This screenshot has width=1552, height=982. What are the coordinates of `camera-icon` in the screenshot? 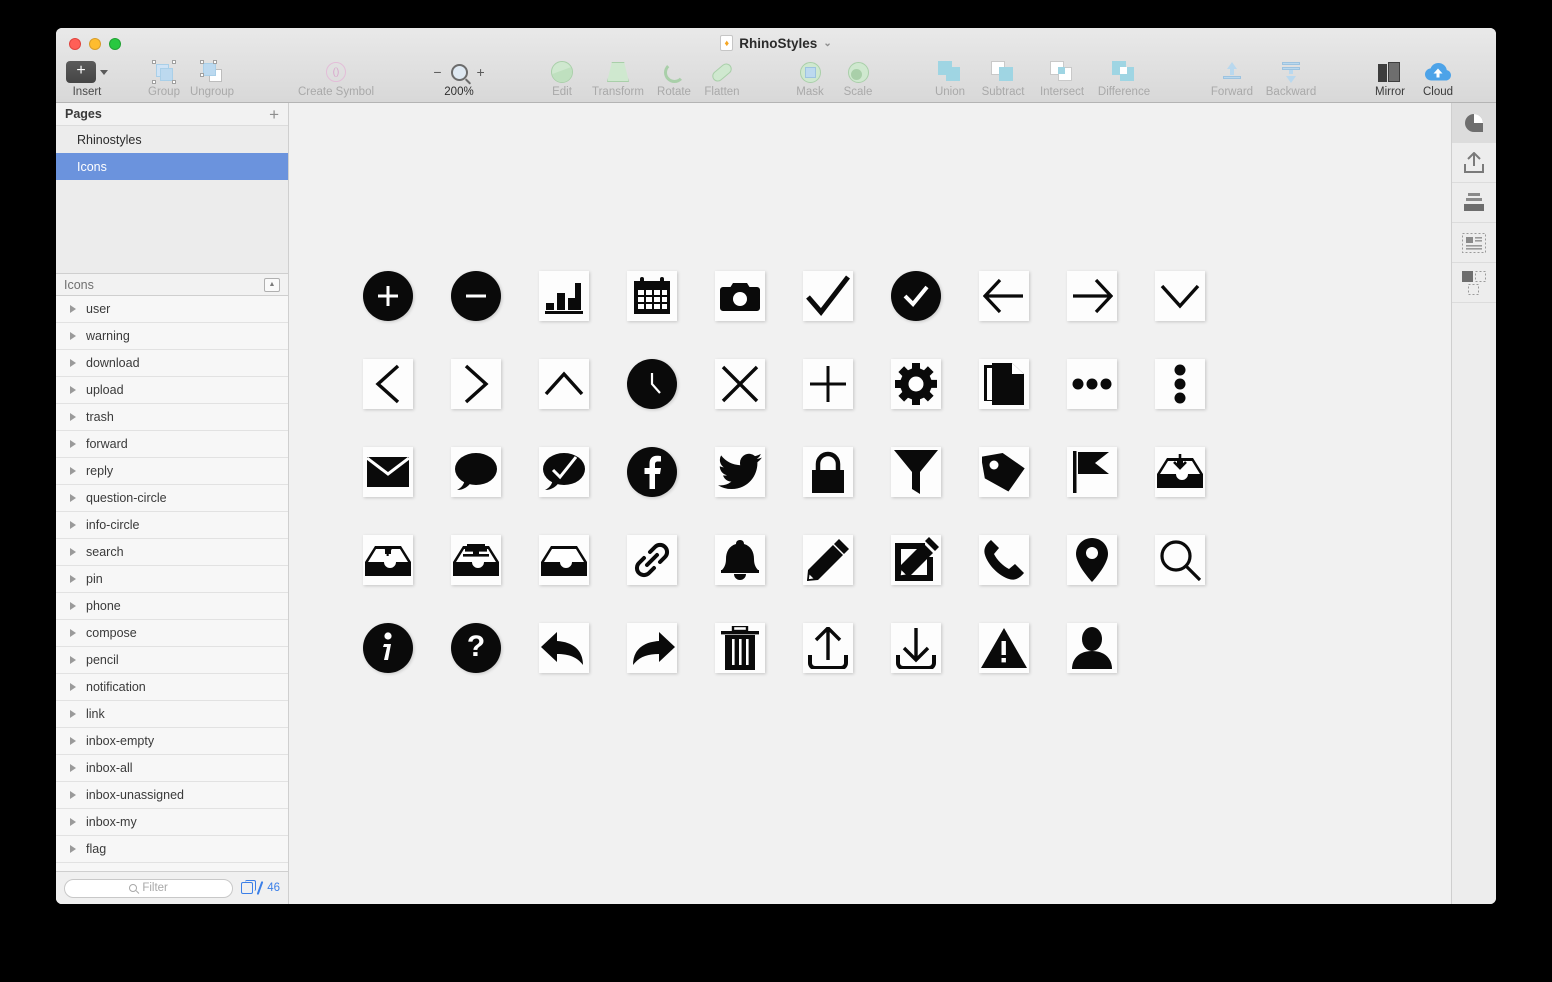 It's located at (740, 296).